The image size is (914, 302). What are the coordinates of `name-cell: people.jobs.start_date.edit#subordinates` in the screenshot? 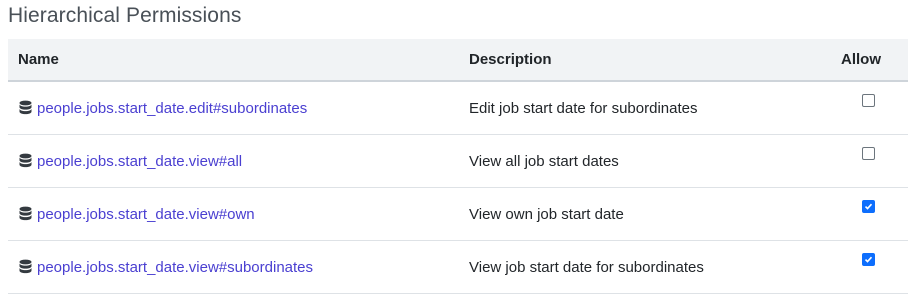 It's located at (233, 108).